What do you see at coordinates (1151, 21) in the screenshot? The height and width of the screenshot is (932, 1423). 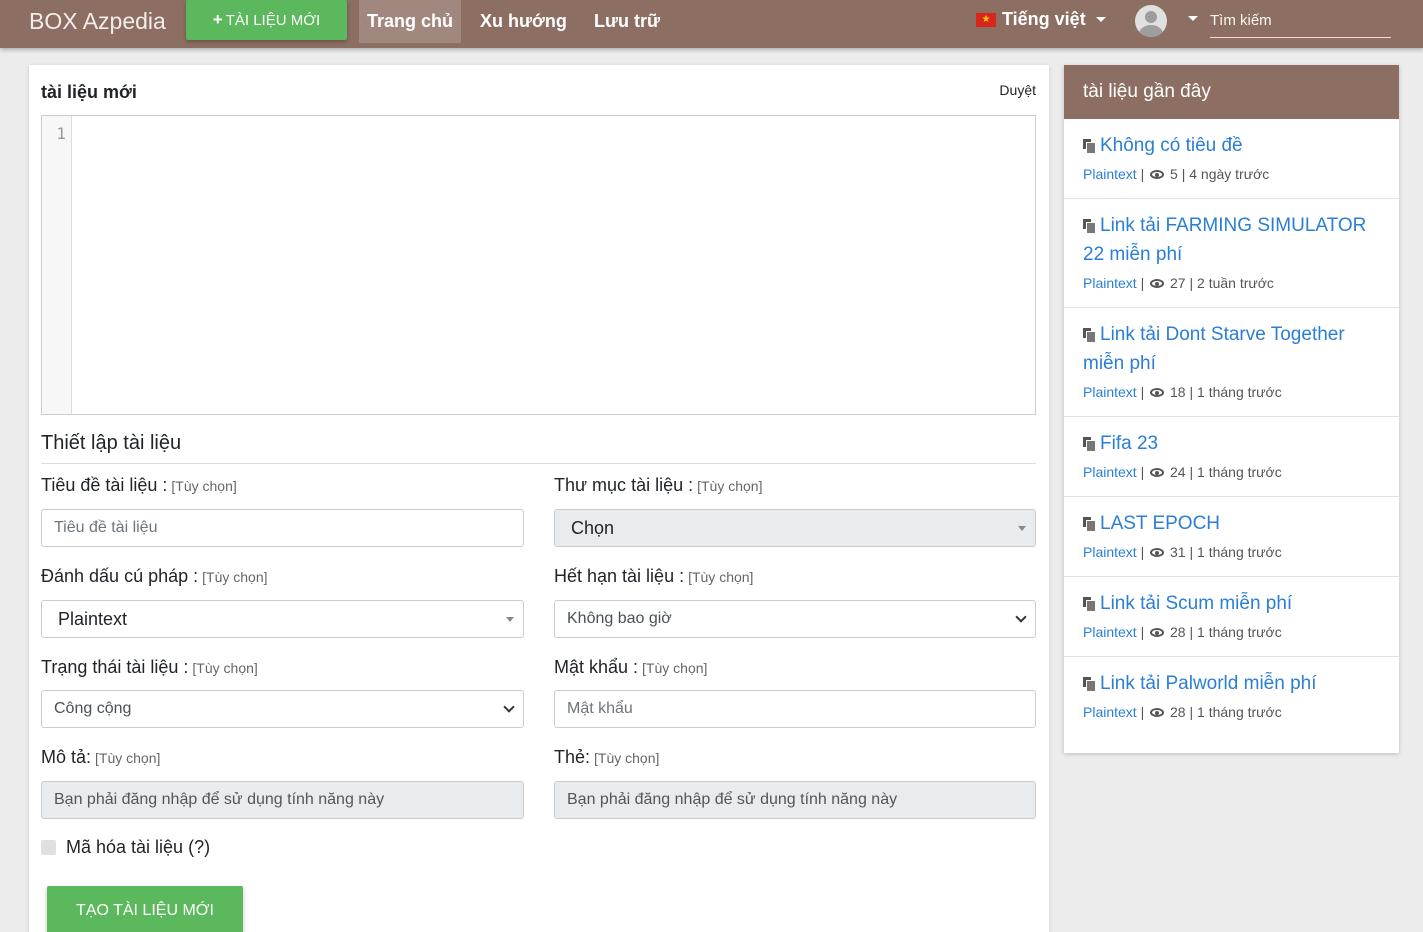 I see `user-avatar-icon` at bounding box center [1151, 21].